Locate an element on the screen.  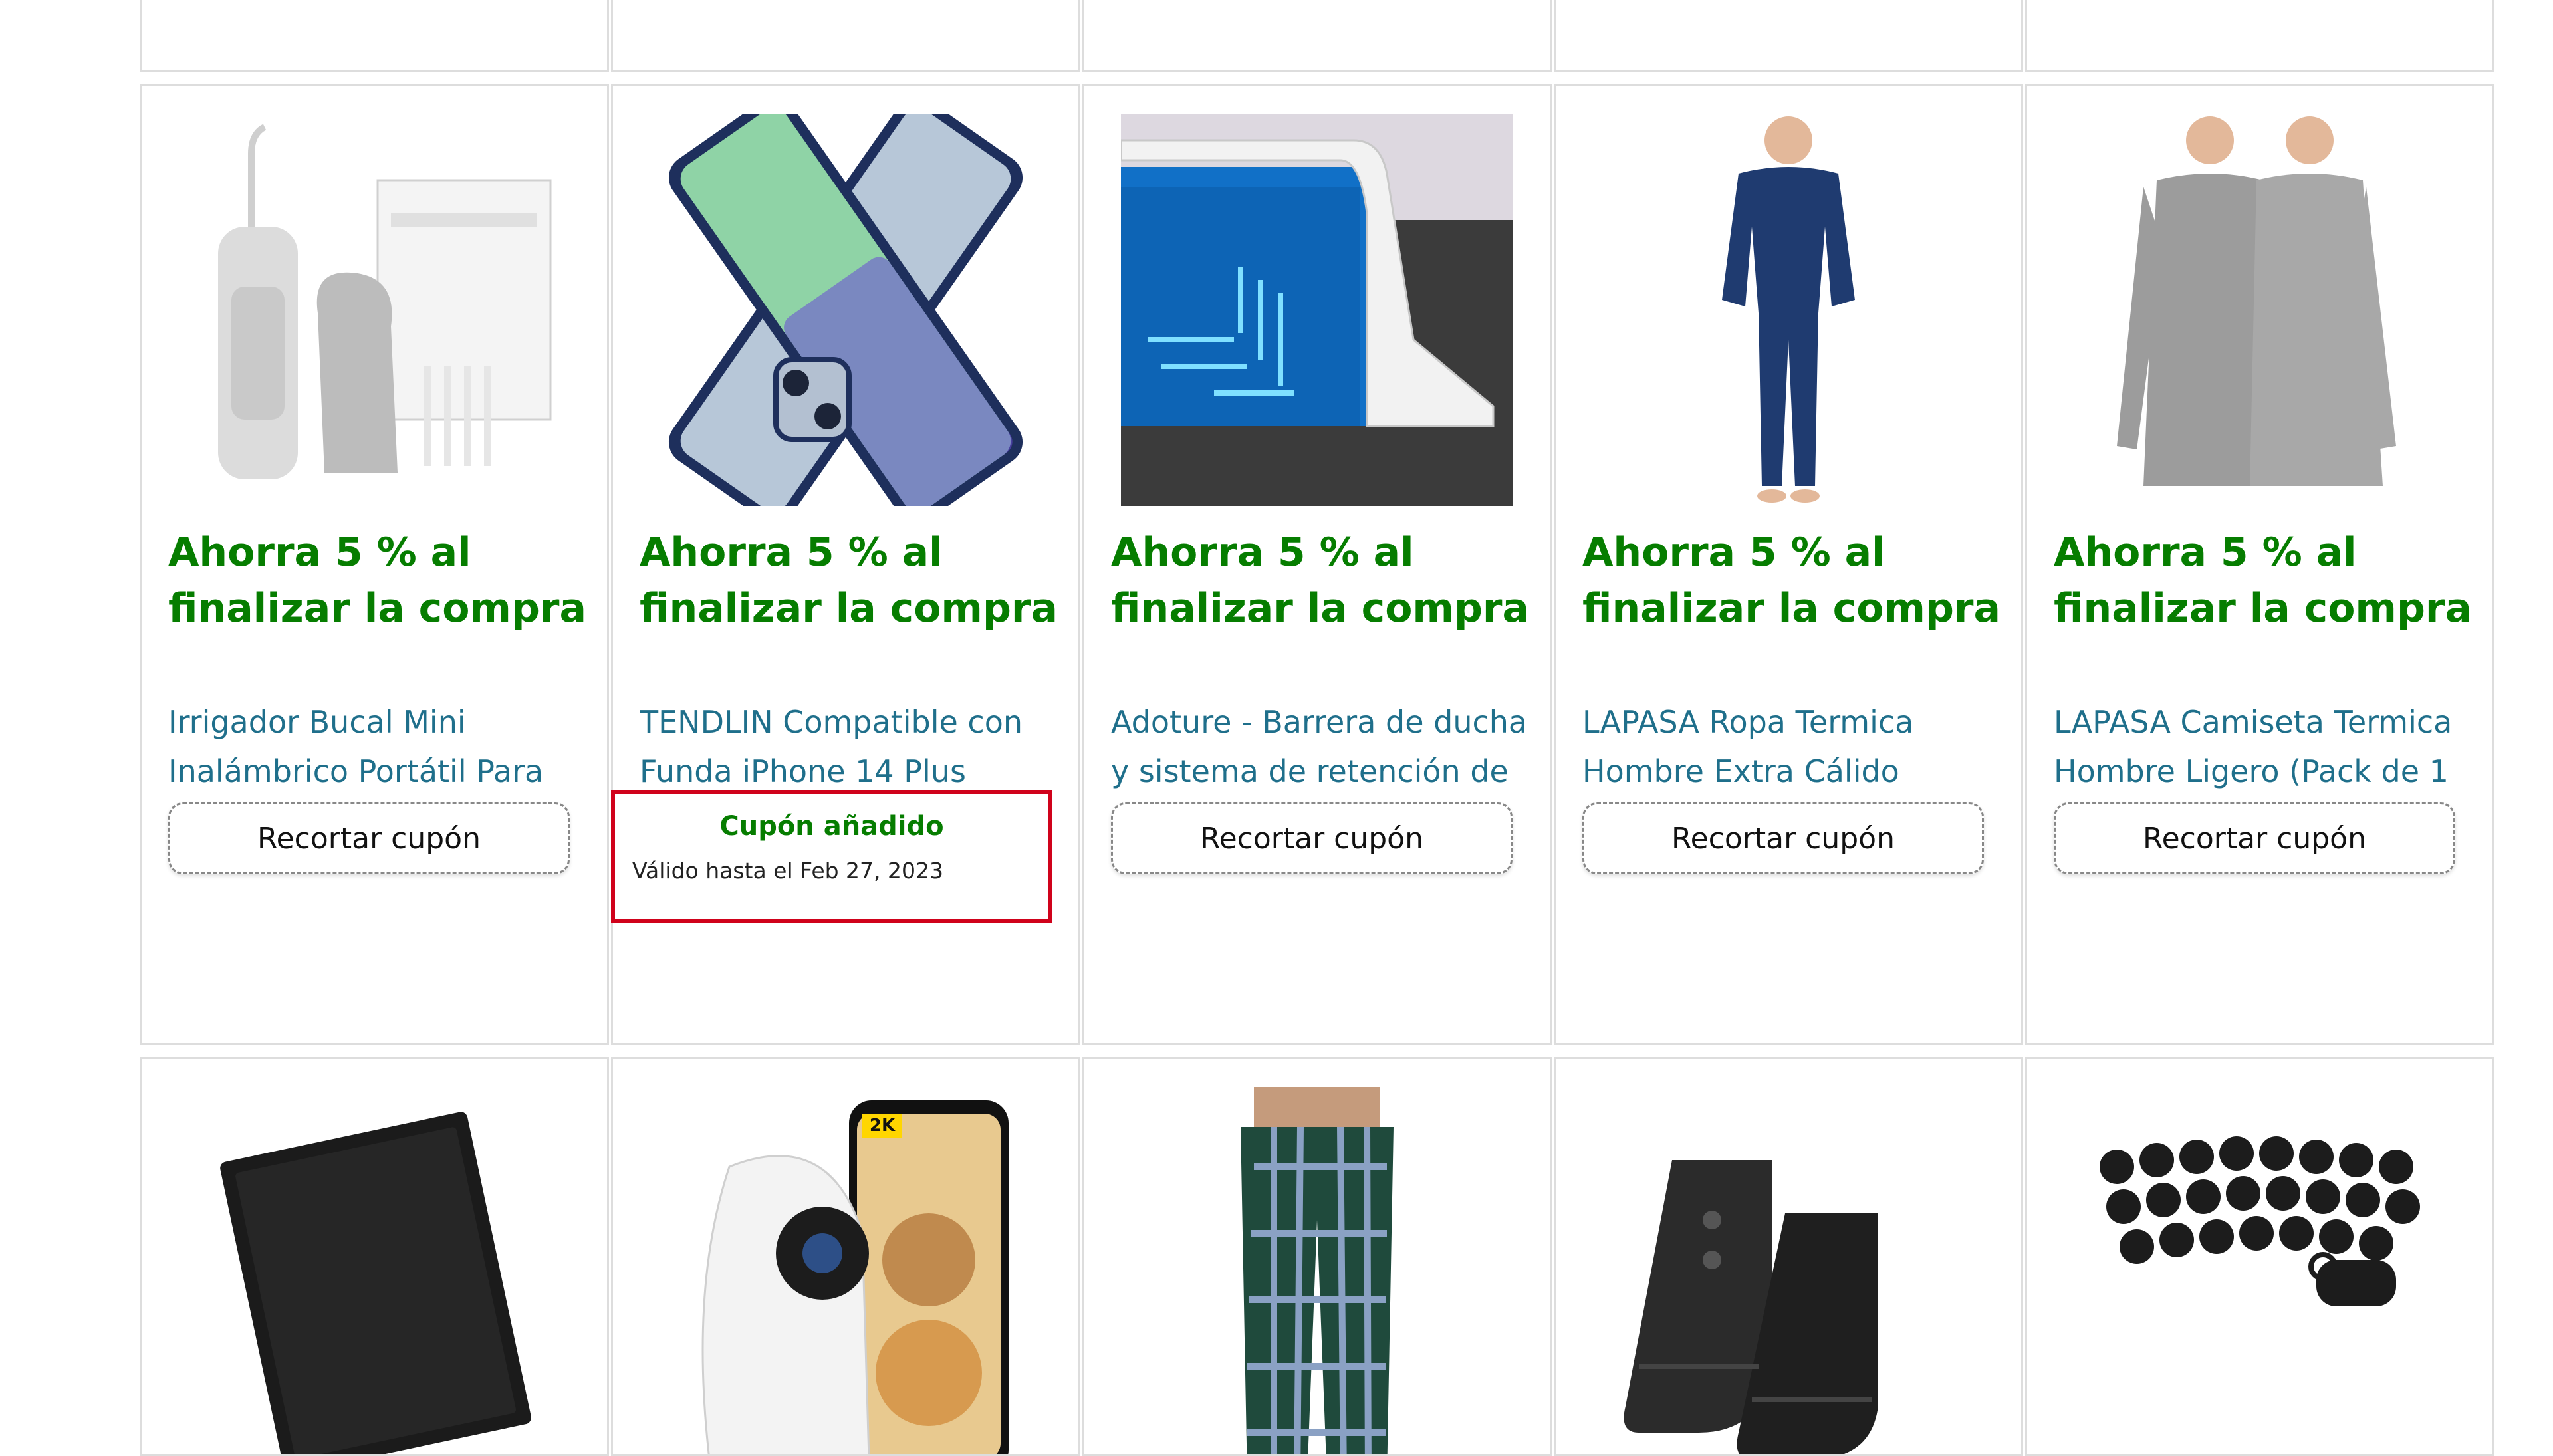
security-camera-image: 2K is located at coordinates (846, 1270).